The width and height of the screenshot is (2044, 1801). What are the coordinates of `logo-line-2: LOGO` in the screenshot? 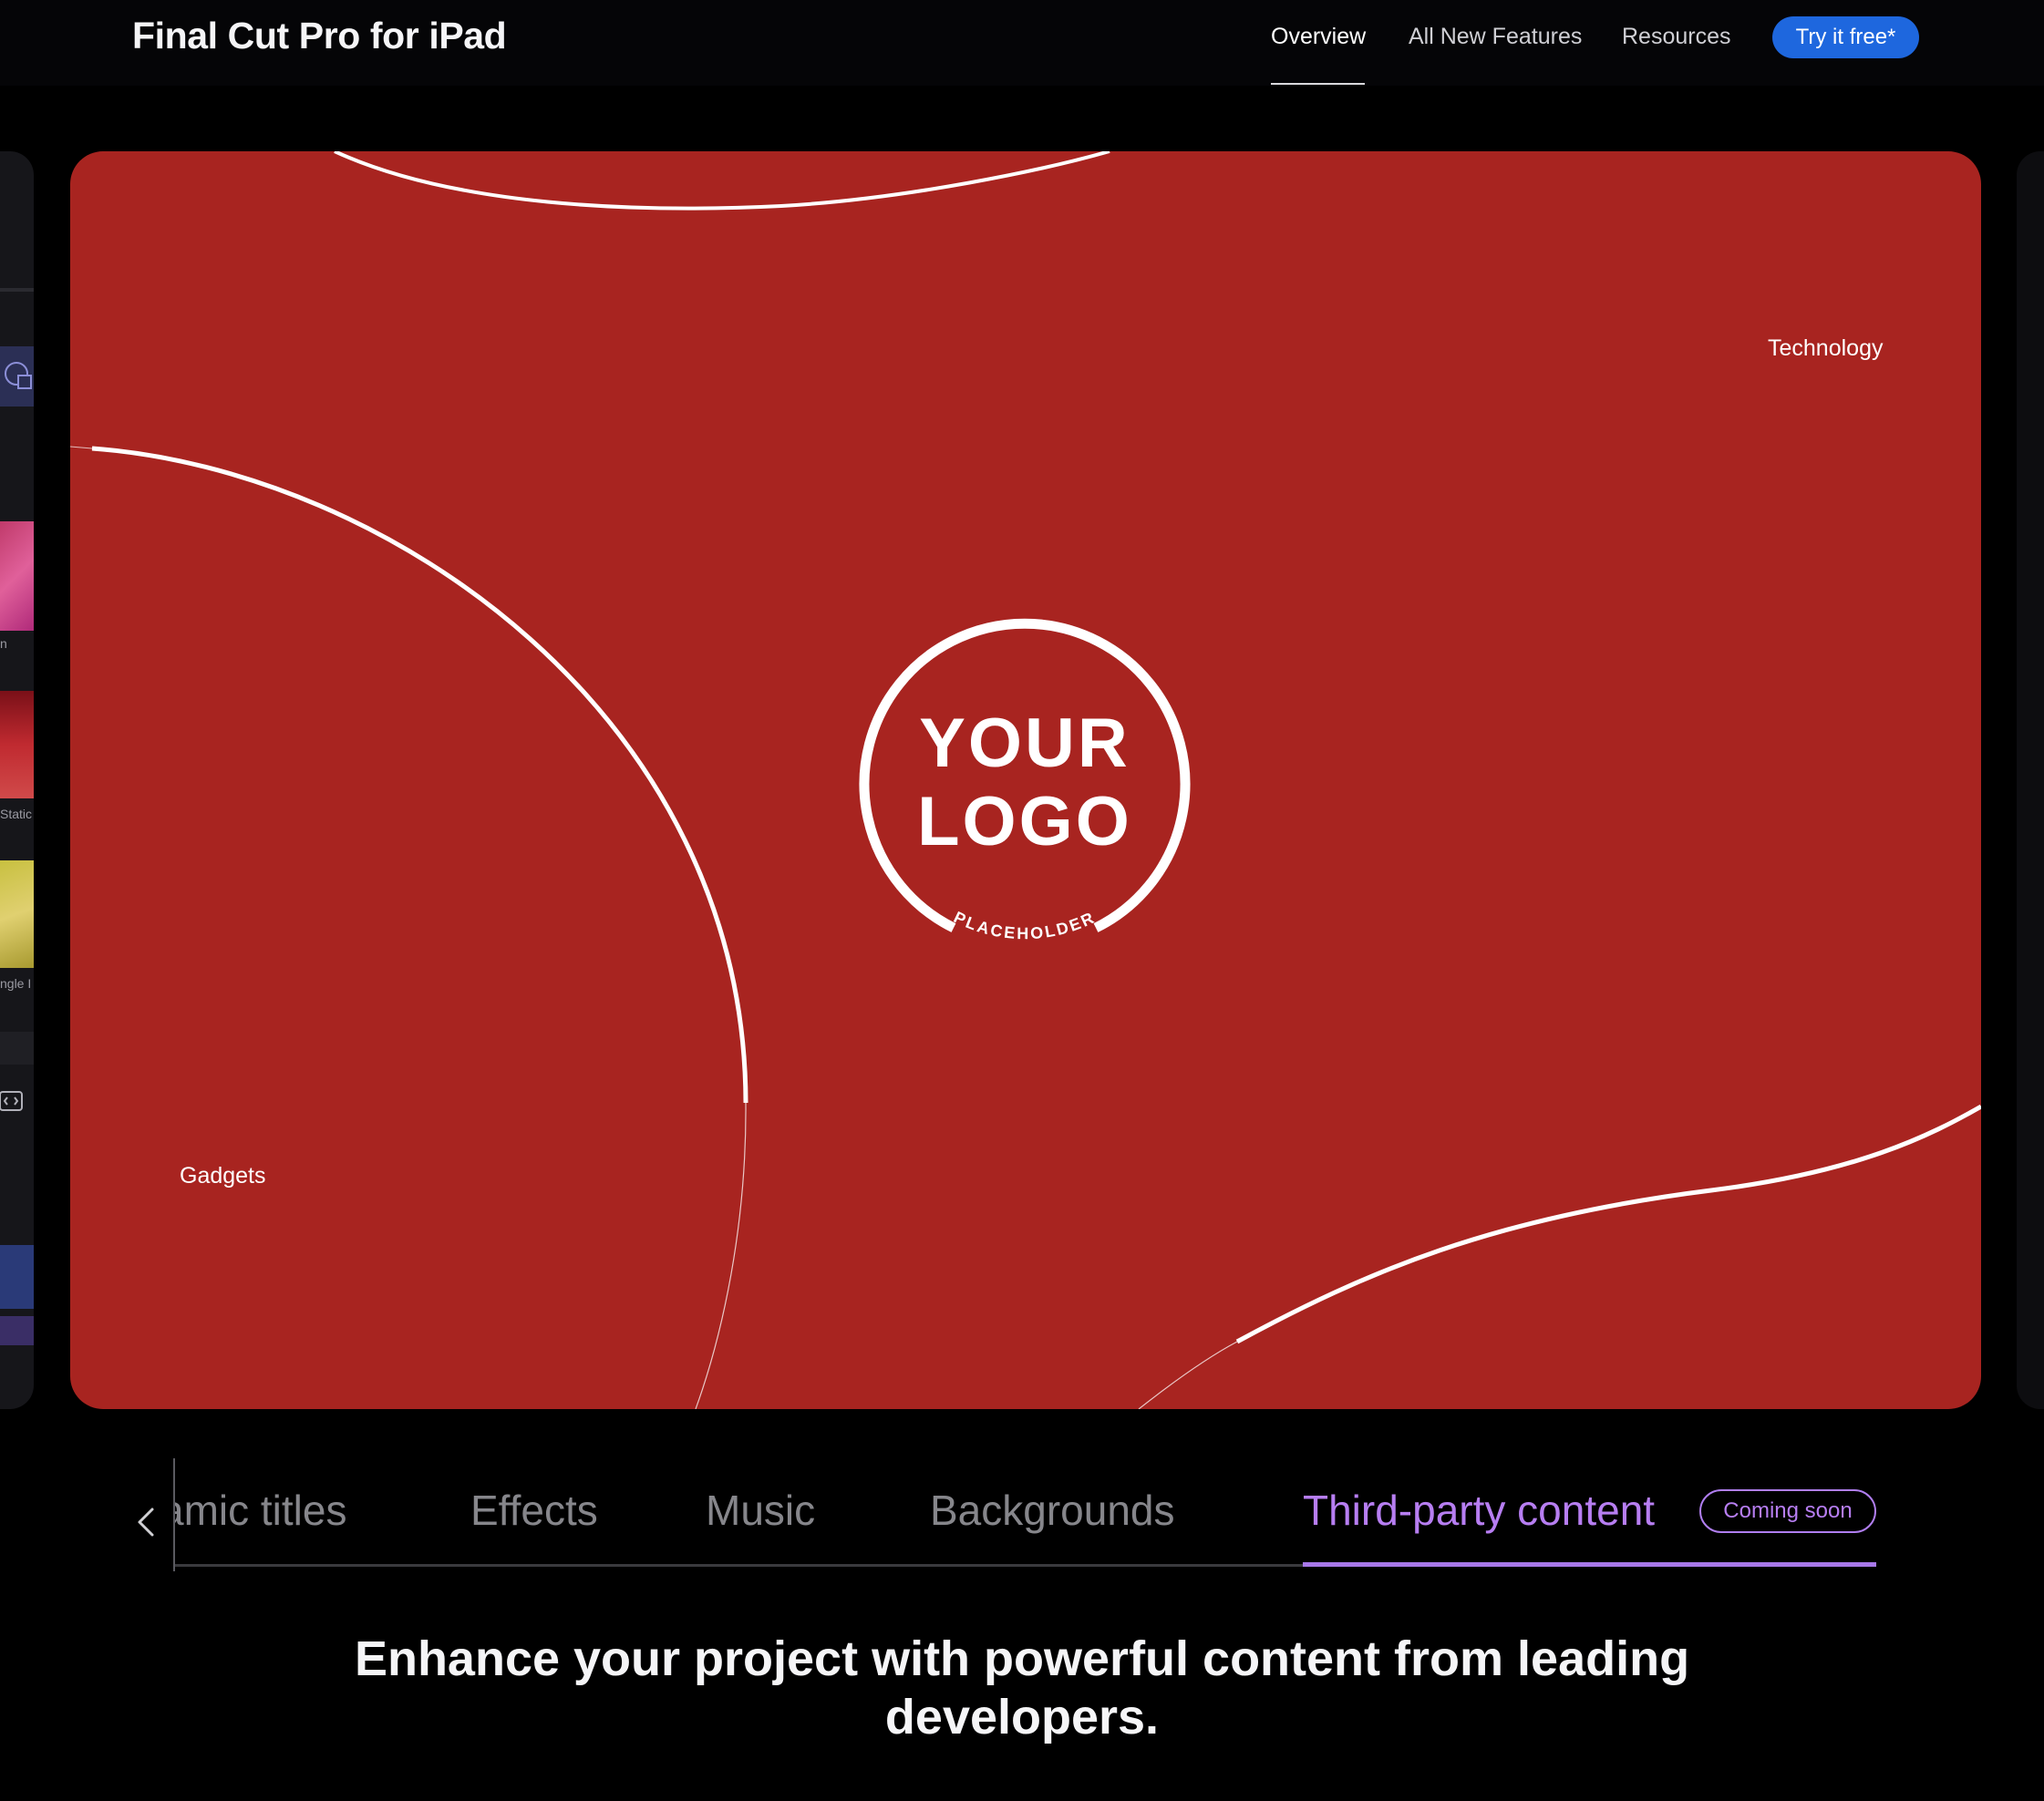 It's located at (1024, 821).